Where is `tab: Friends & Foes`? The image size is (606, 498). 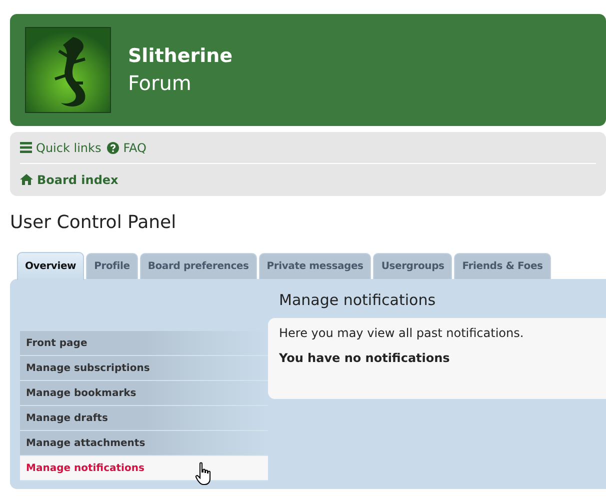
tab: Friends & Foes is located at coordinates (502, 266).